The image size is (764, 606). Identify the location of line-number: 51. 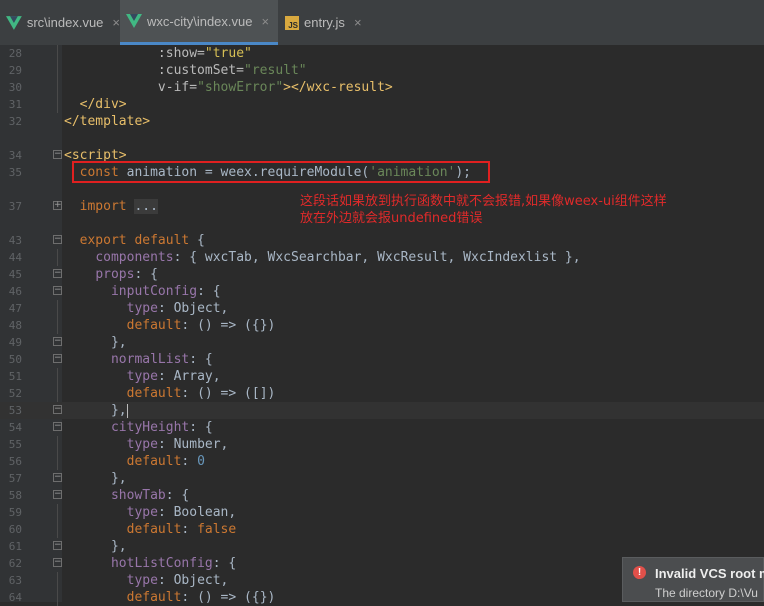
(15, 376).